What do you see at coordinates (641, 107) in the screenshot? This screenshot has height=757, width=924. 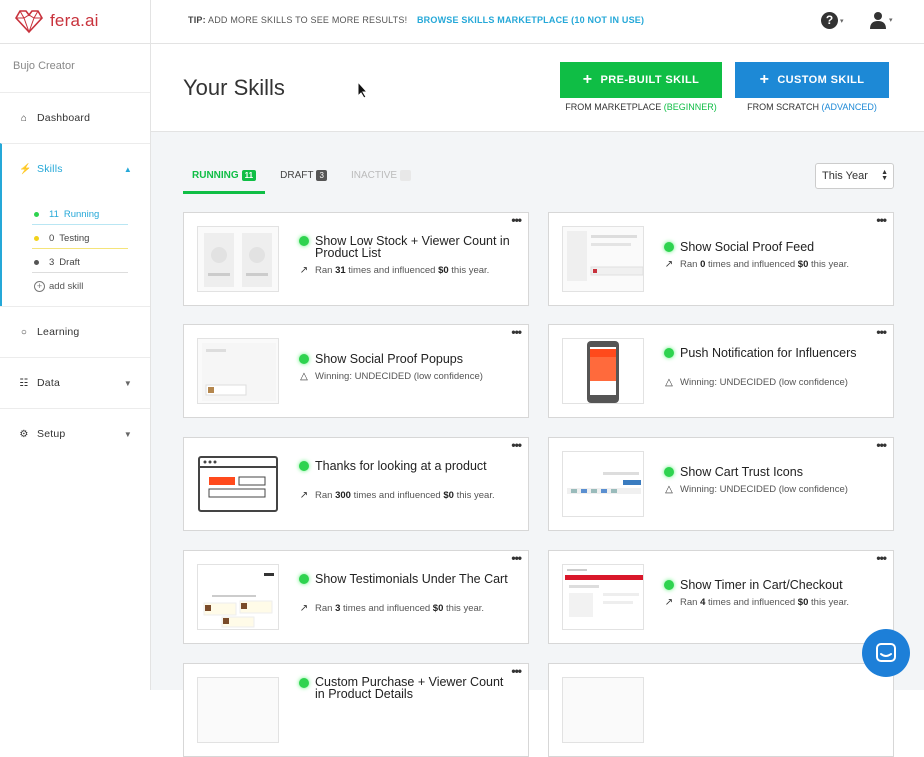 I see `prebuilt-caption: FROM MARKETPLACE (BEGINNER)` at bounding box center [641, 107].